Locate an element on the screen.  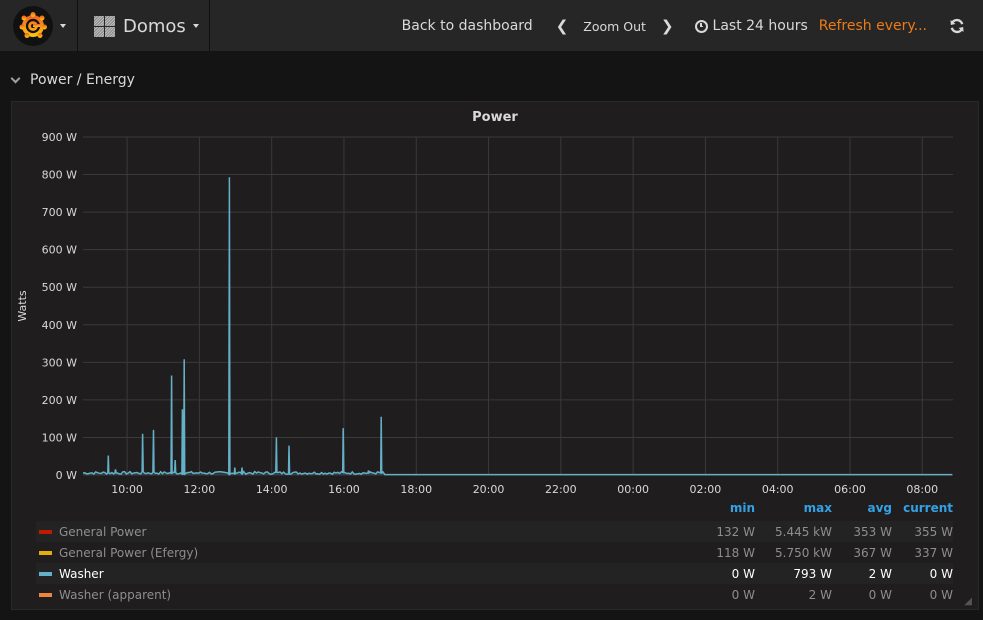
time-range-picker: Last 24 hours is located at coordinates (751, 26).